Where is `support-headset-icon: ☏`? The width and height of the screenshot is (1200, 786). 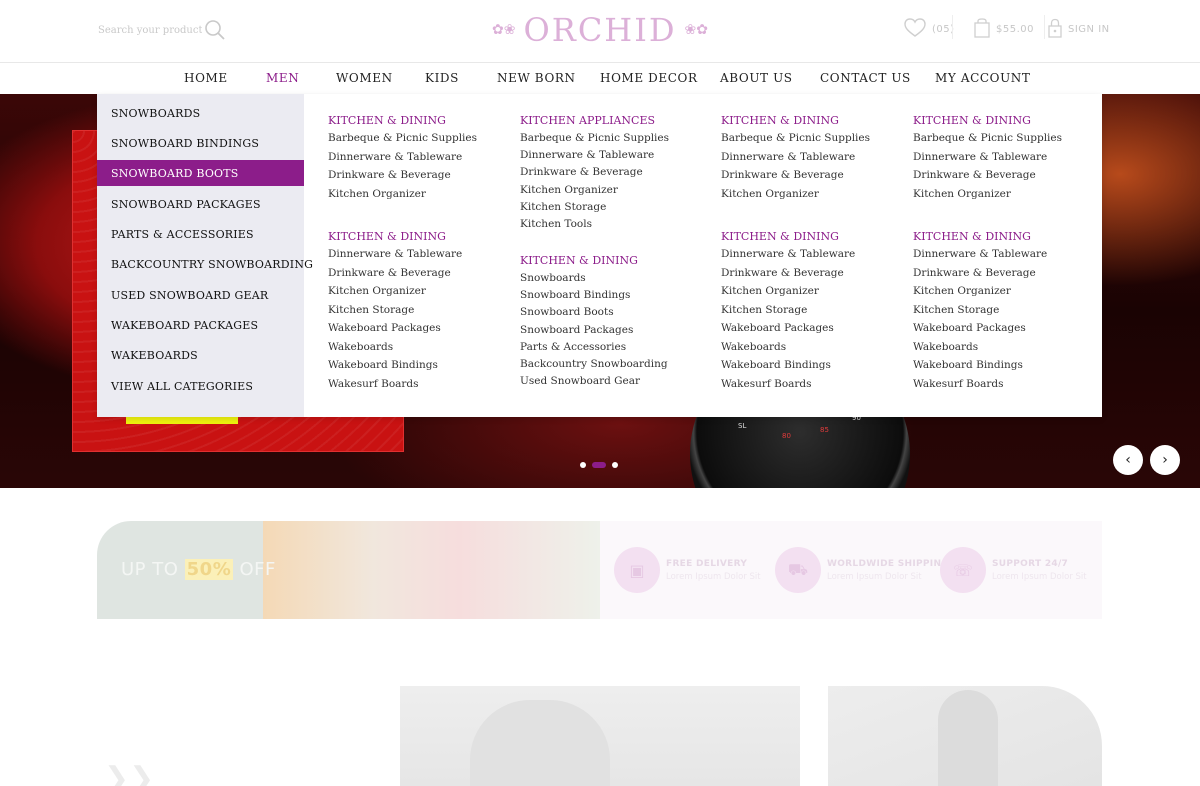 support-headset-icon: ☏ is located at coordinates (963, 570).